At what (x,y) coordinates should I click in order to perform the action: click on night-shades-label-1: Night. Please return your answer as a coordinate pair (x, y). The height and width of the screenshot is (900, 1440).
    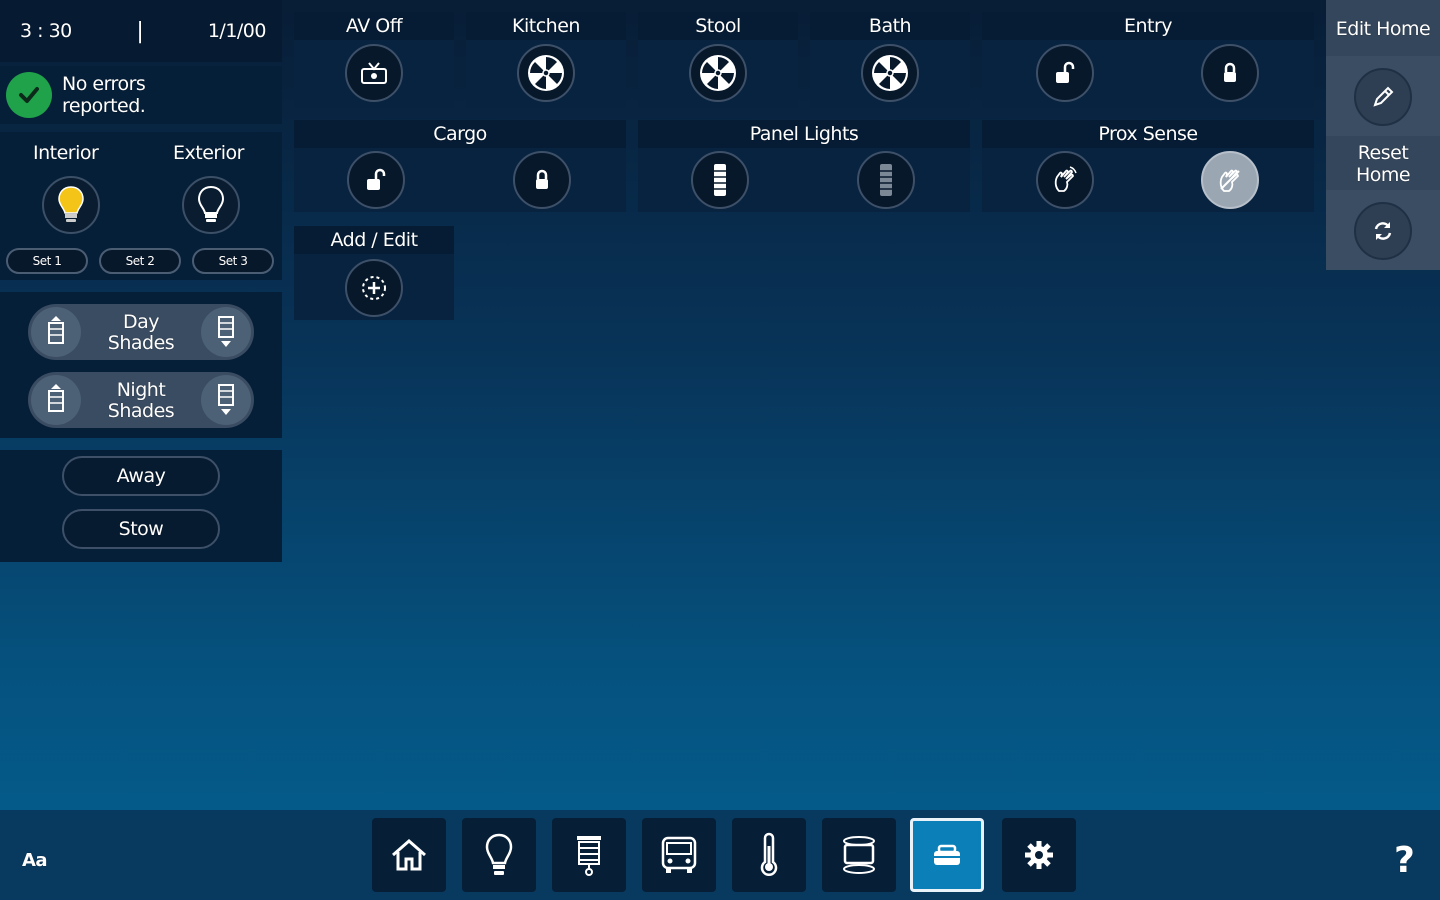
    Looking at the image, I should click on (141, 390).